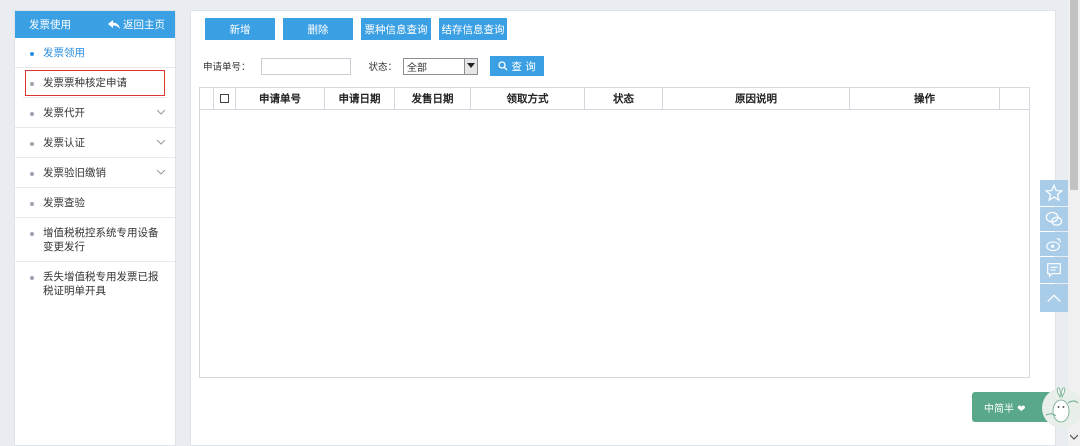 The width and height of the screenshot is (1080, 446). Describe the element at coordinates (528, 98) in the screenshot. I see `column-header: 领取方式` at that location.